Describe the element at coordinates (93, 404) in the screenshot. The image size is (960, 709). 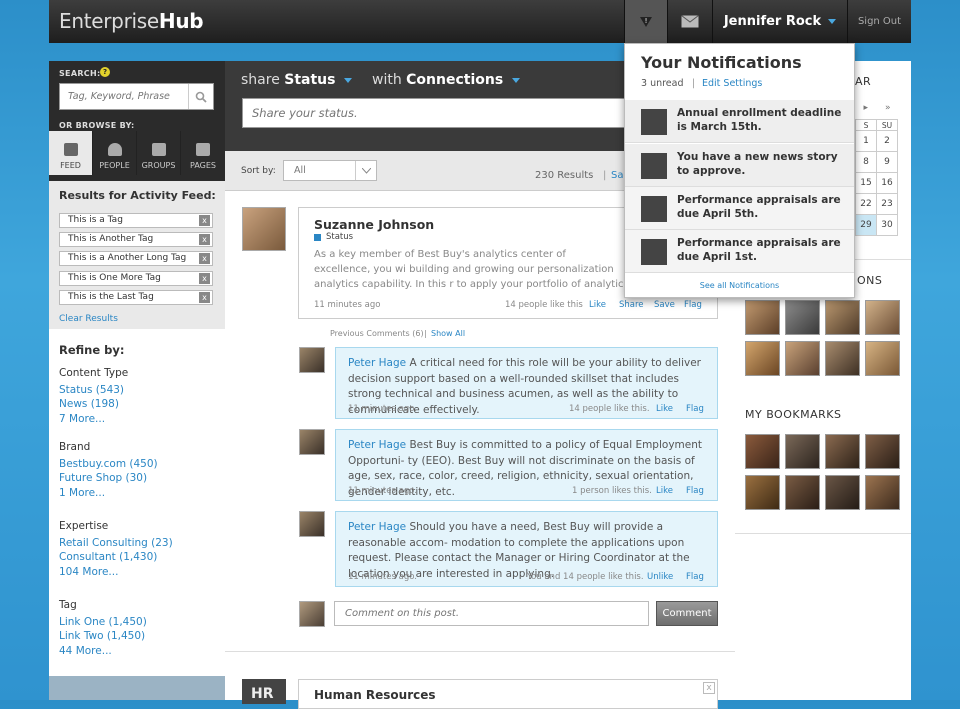
I see `refine-link: News (198)` at that location.